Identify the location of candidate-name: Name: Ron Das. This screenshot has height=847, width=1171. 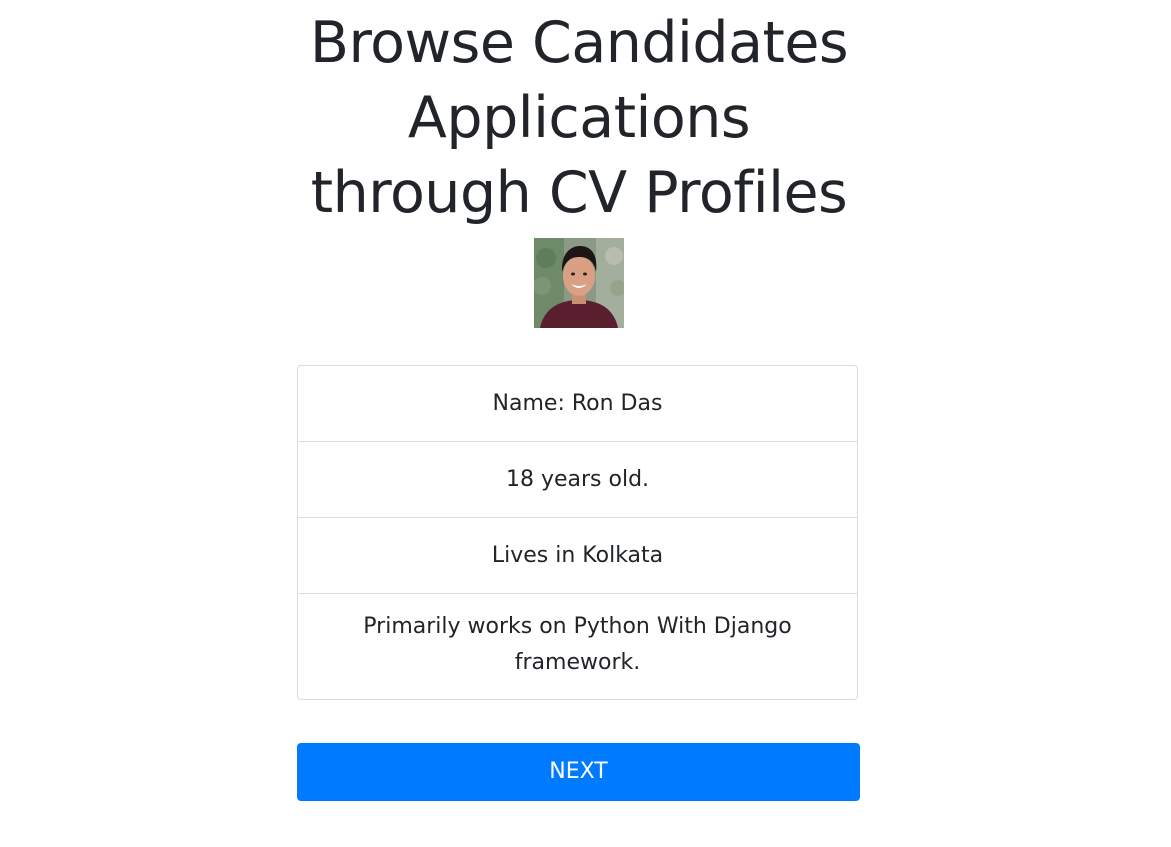
(577, 404).